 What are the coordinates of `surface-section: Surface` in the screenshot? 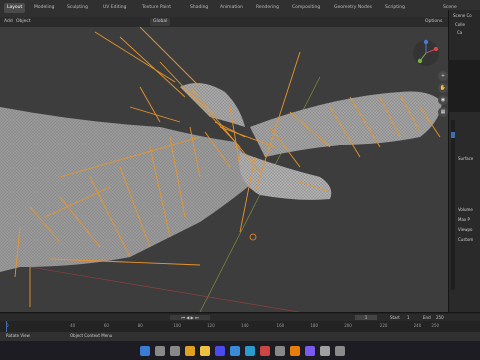 It's located at (465, 158).